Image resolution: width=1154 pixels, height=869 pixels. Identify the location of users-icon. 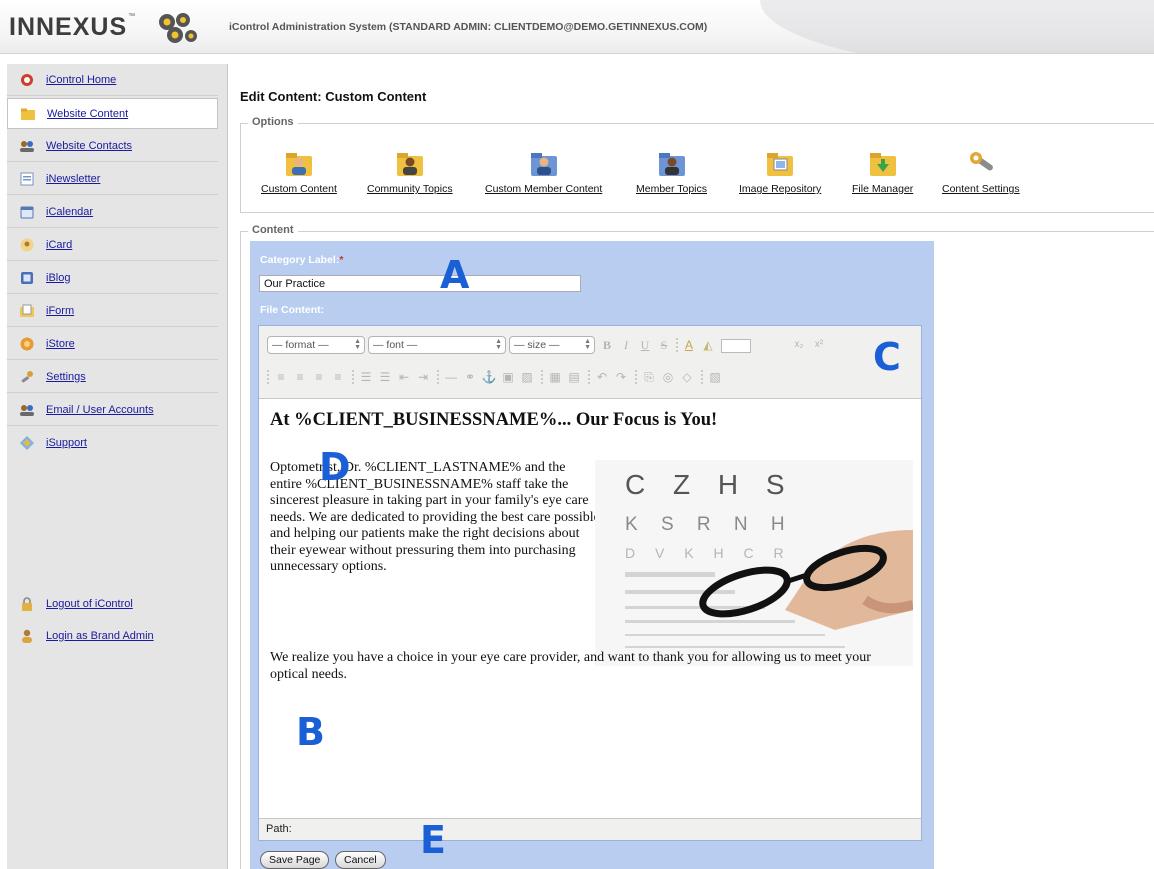
(27, 410).